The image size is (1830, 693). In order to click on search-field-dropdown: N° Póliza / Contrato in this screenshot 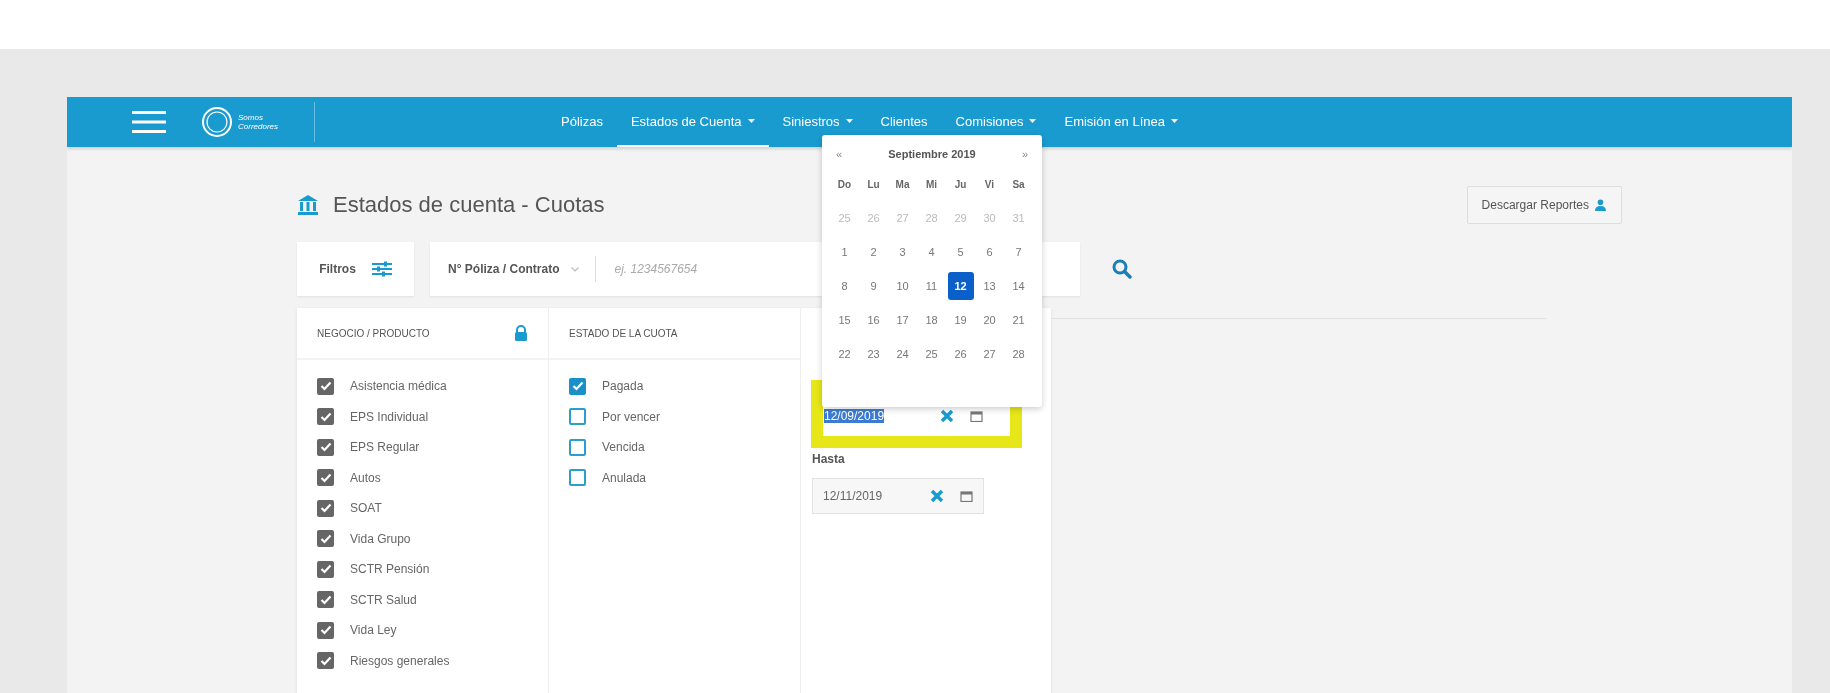, I will do `click(514, 269)`.